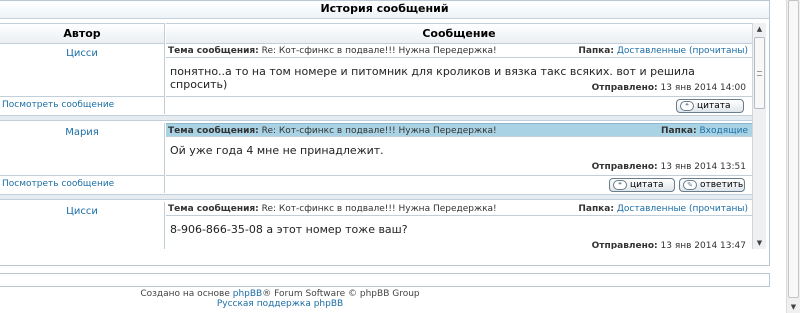 The height and width of the screenshot is (313, 800). Describe the element at coordinates (690, 185) in the screenshot. I see `reply-icon: ✎` at that location.